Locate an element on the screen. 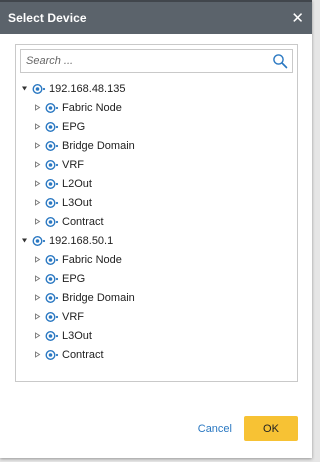 This screenshot has width=320, height=462. tree-node-label: 192.168.50.1 is located at coordinates (81, 240).